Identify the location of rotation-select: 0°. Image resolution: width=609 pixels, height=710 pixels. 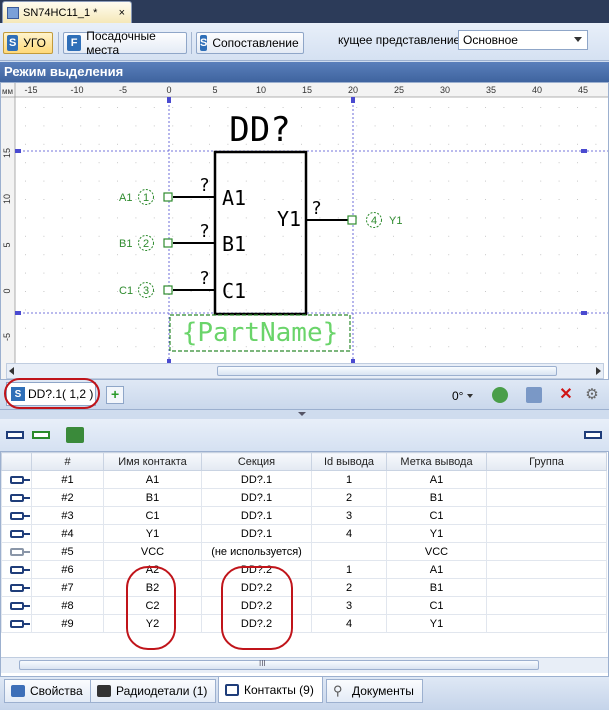
(468, 396).